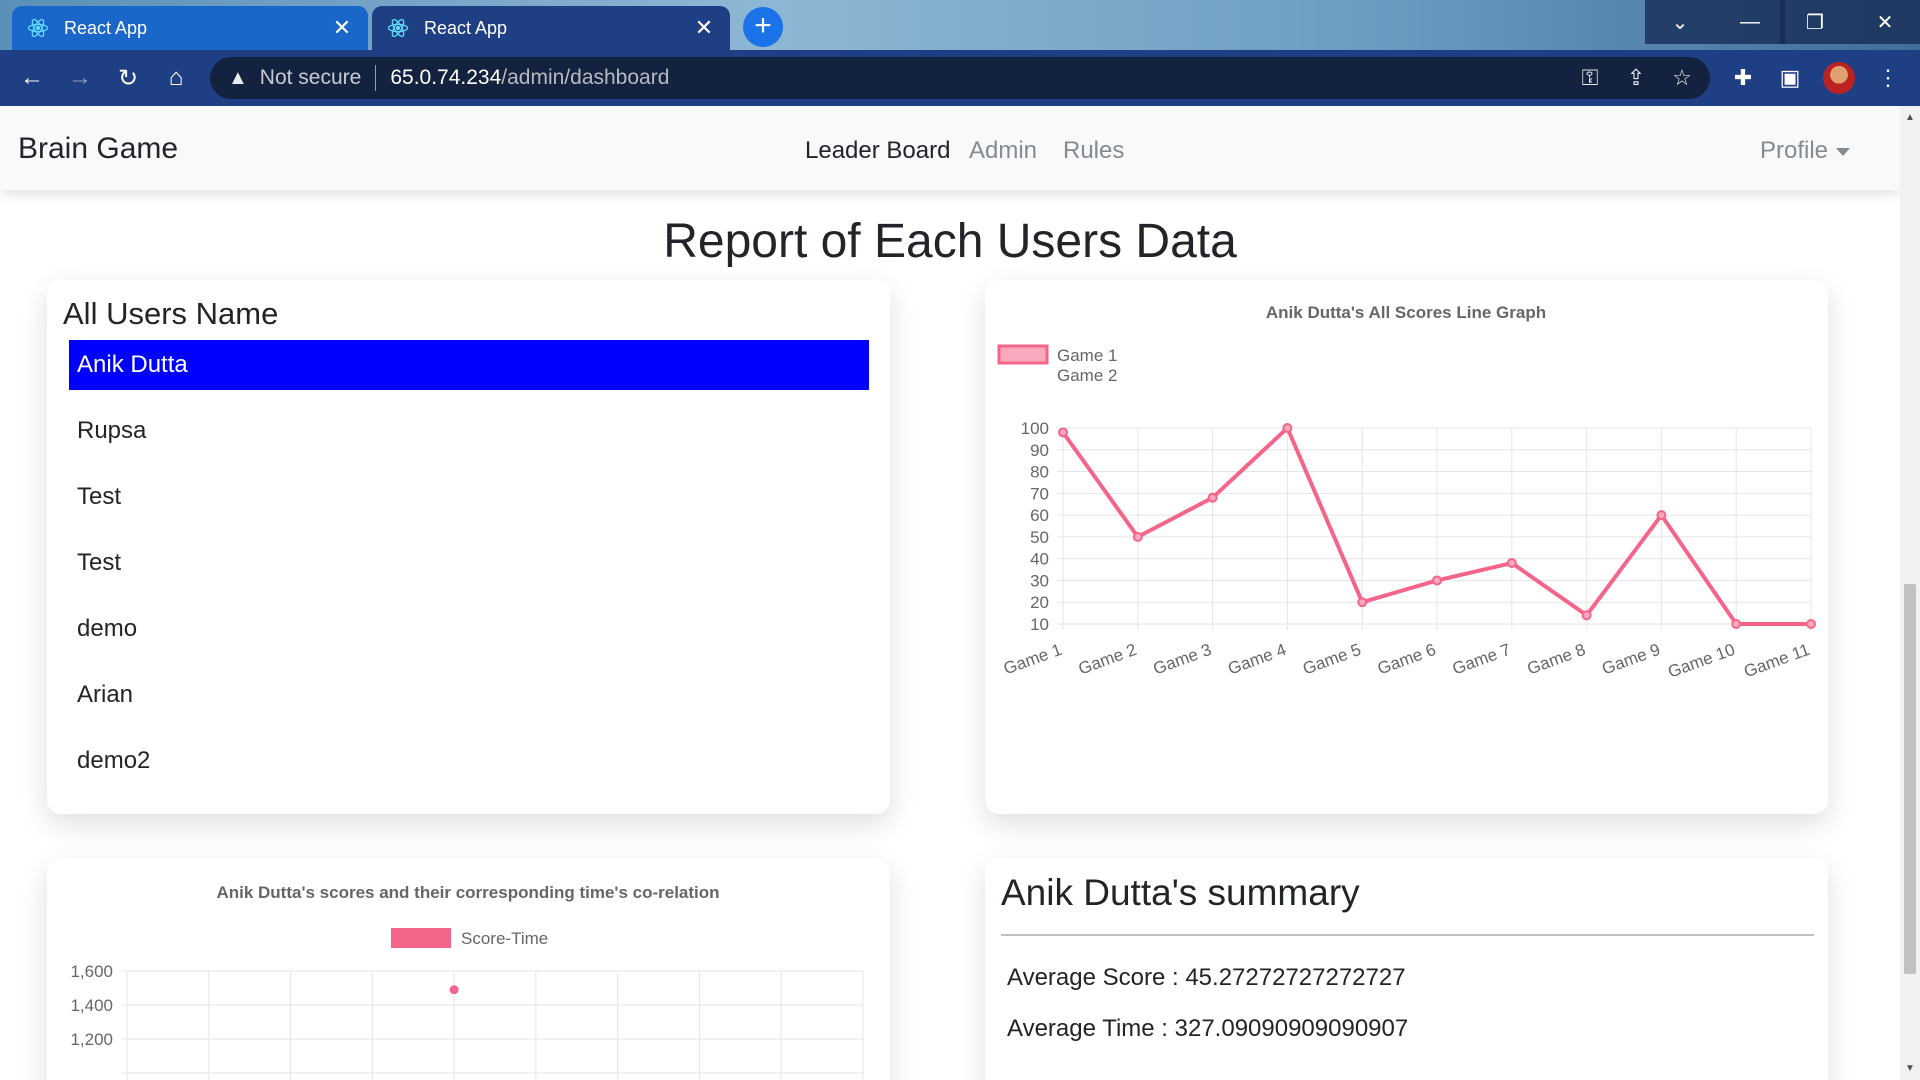 The height and width of the screenshot is (1080, 1920). I want to click on x-tick-label: Game 1, so click(1032, 659).